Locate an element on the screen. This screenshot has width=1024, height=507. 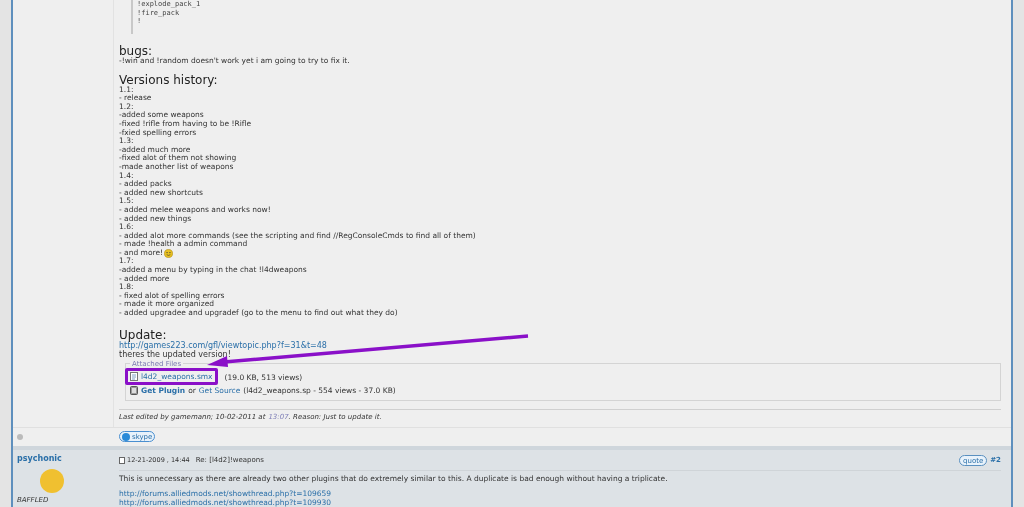
update-link: http://games223.com/gfl/viewtopic.php?f=31&t=48 is located at coordinates (560, 345).